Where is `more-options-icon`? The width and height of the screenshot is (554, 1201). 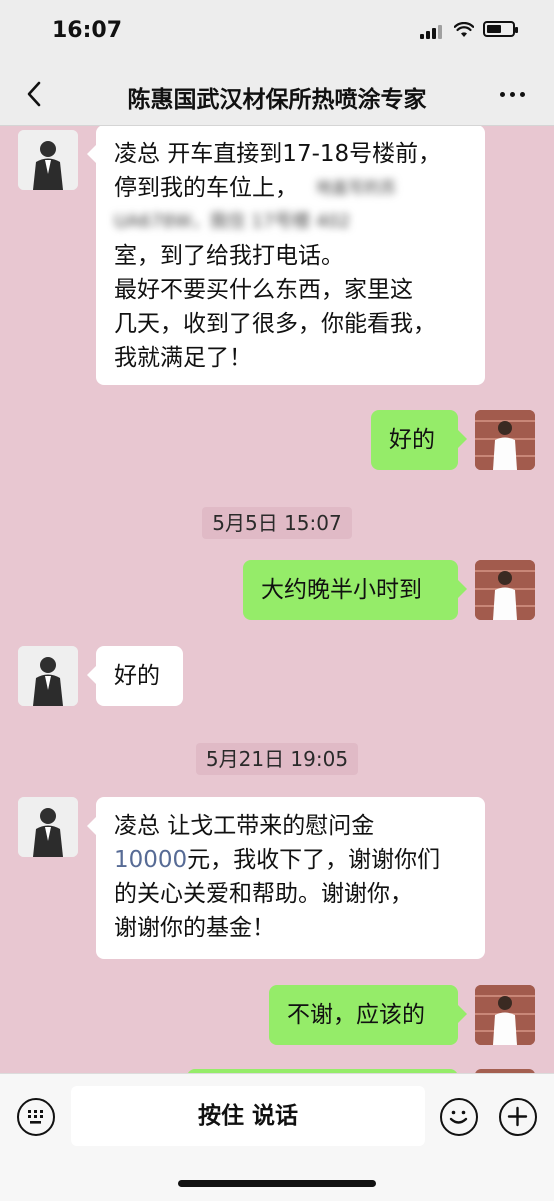
more-options-icon is located at coordinates (513, 95).